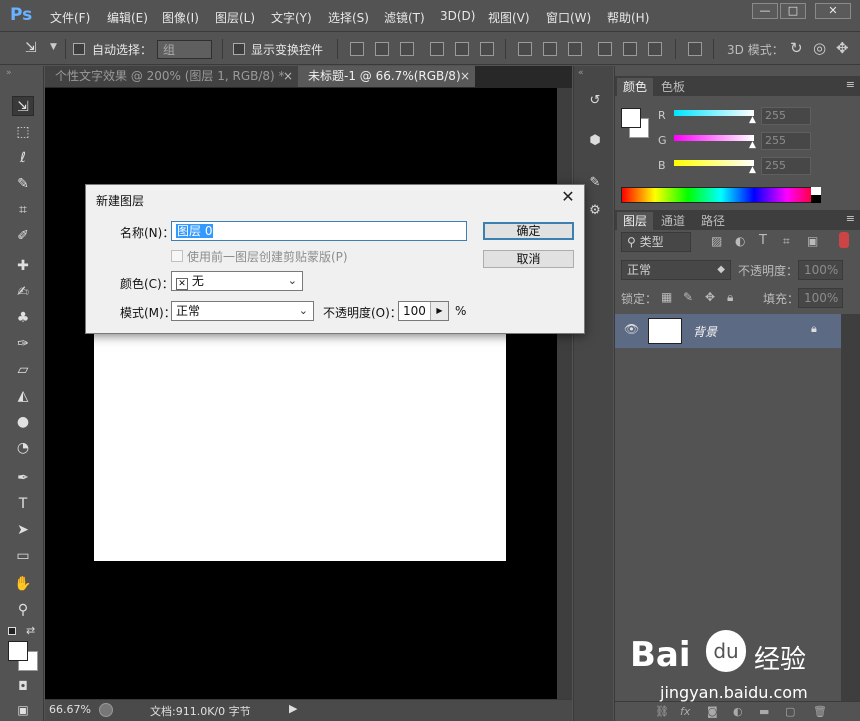  Describe the element at coordinates (763, 240) in the screenshot. I see `filter-type-icon: T` at that location.